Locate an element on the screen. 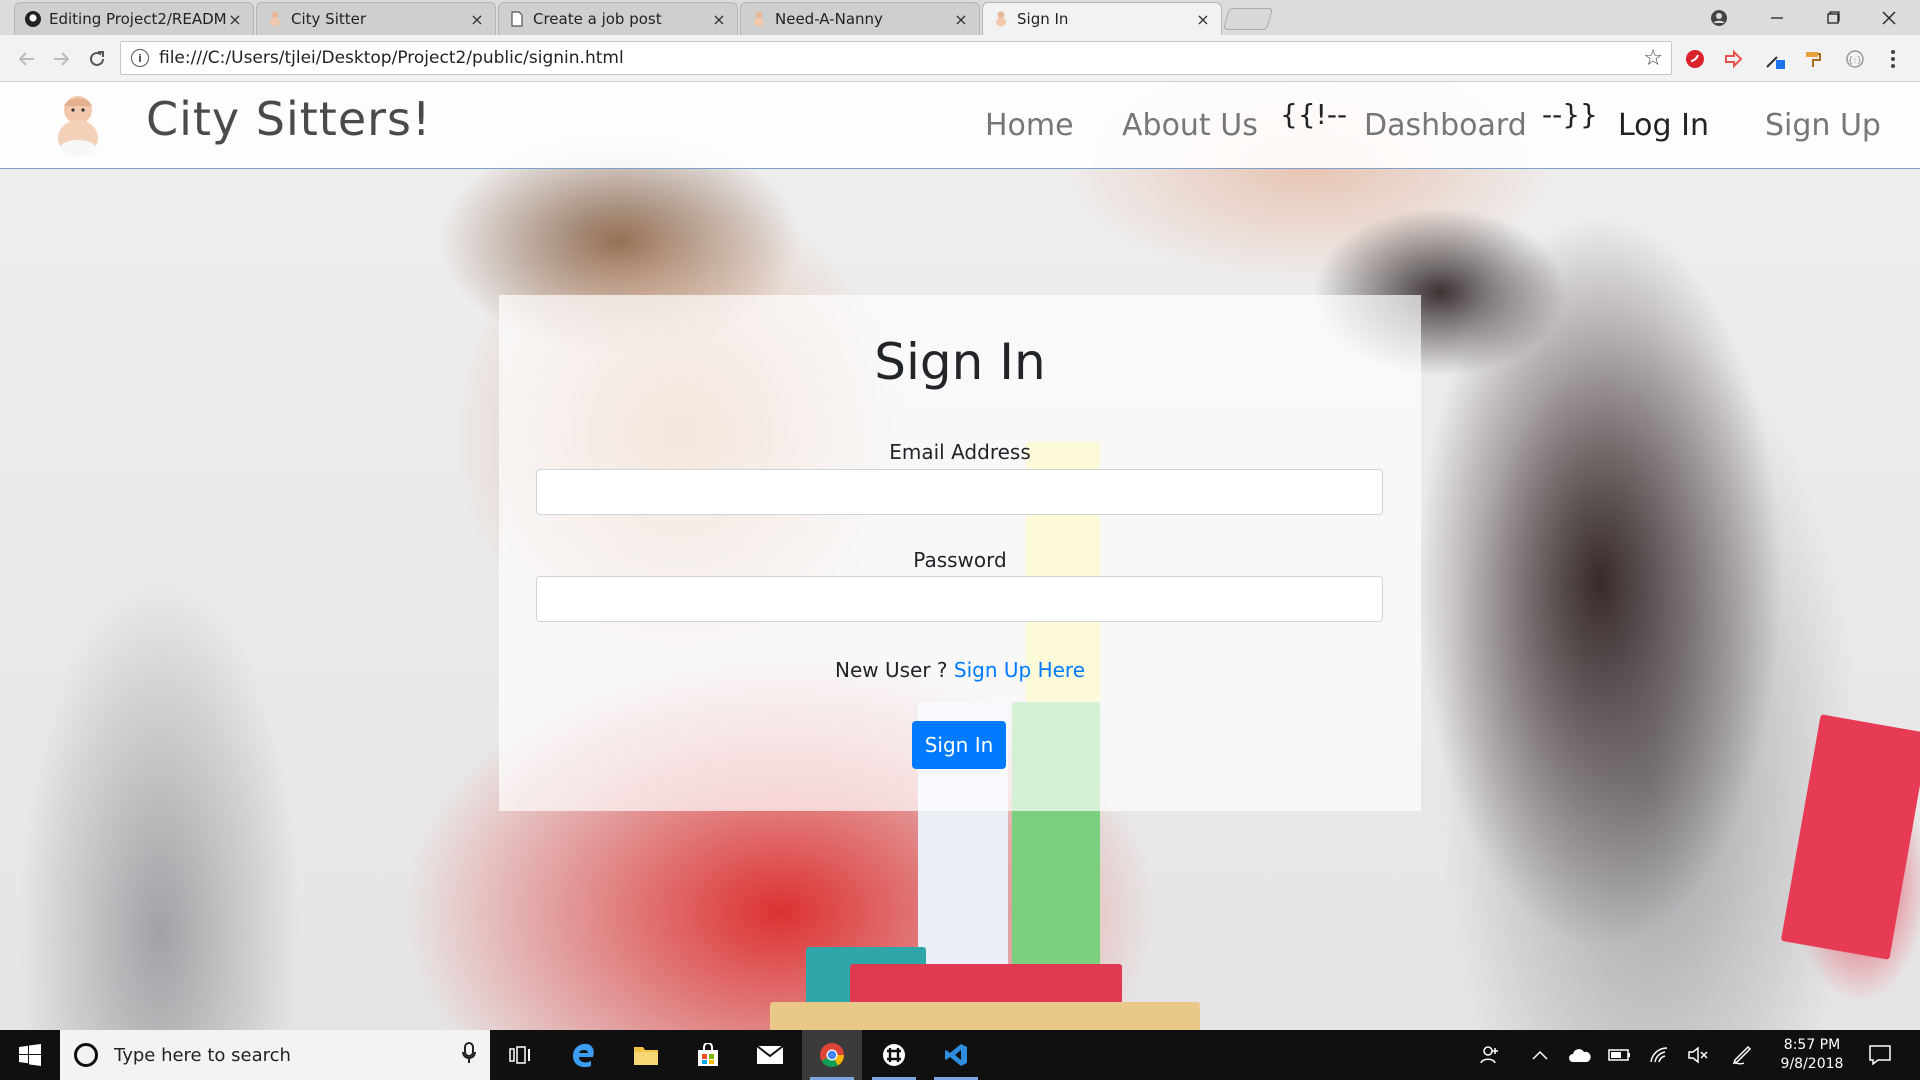  nav-dashboard-link: Dashboard is located at coordinates (1445, 125).